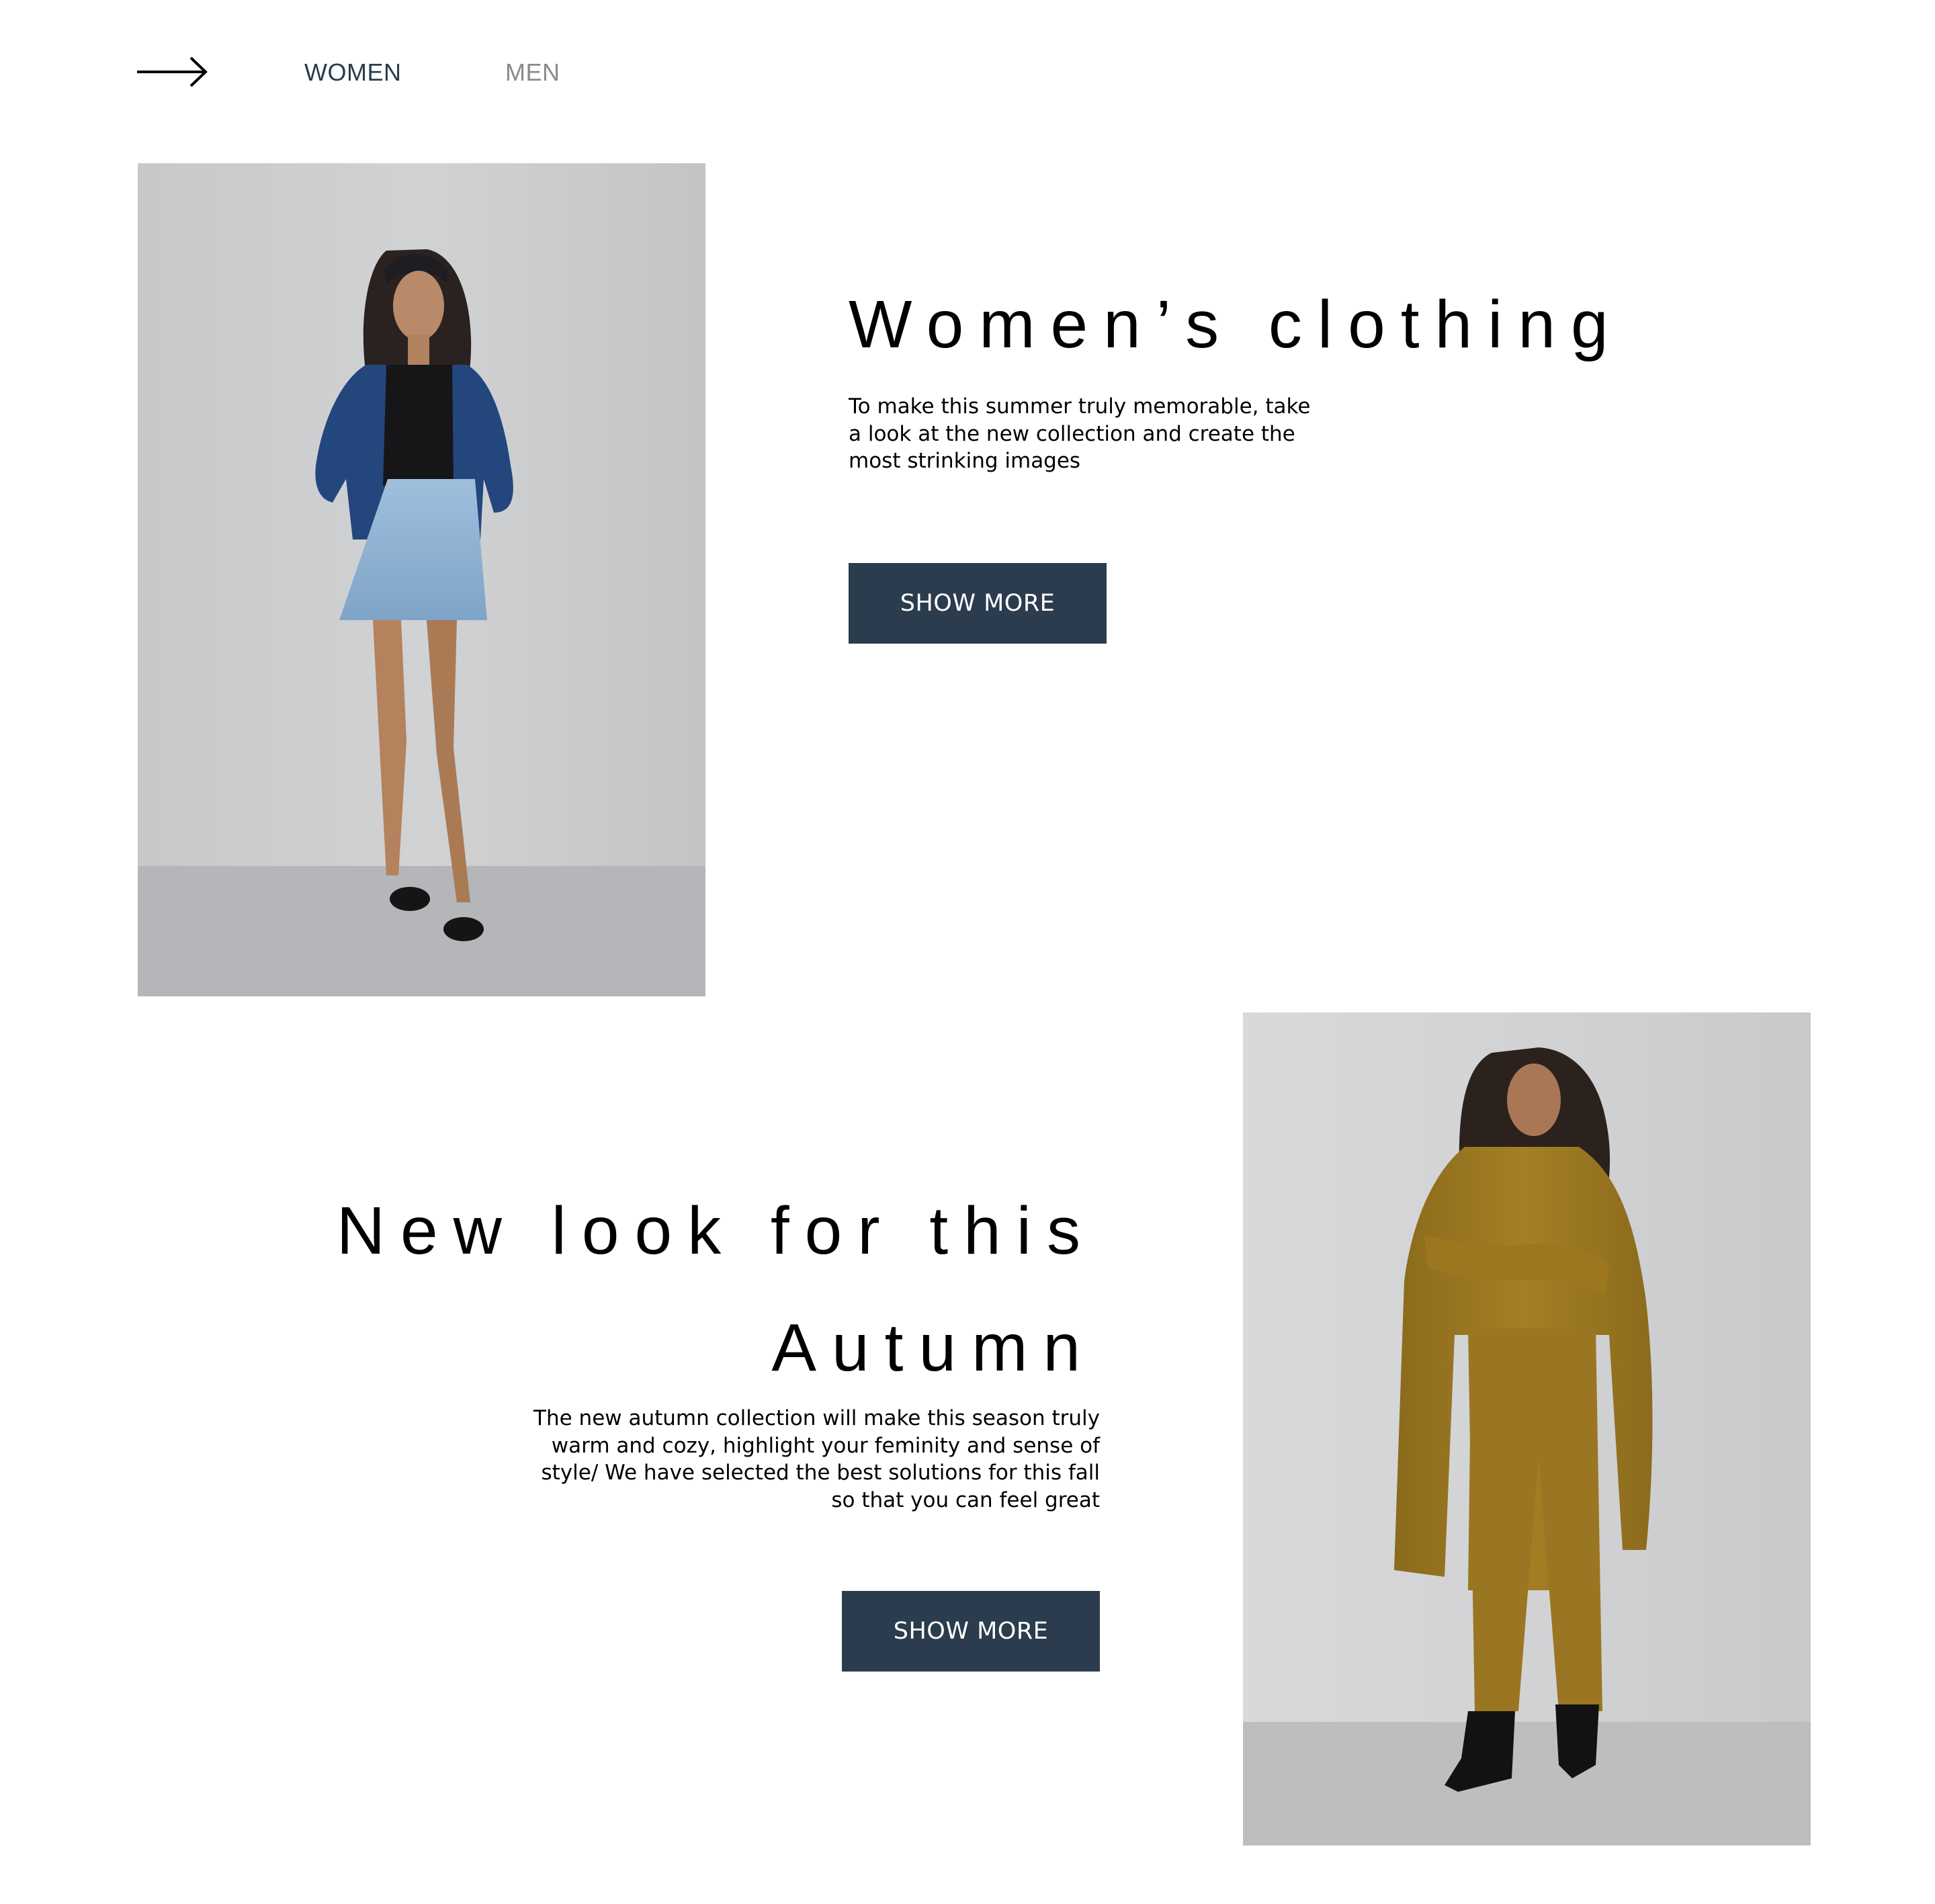  What do you see at coordinates (1236, 325) in the screenshot?
I see `section-title: Women’s clothing` at bounding box center [1236, 325].